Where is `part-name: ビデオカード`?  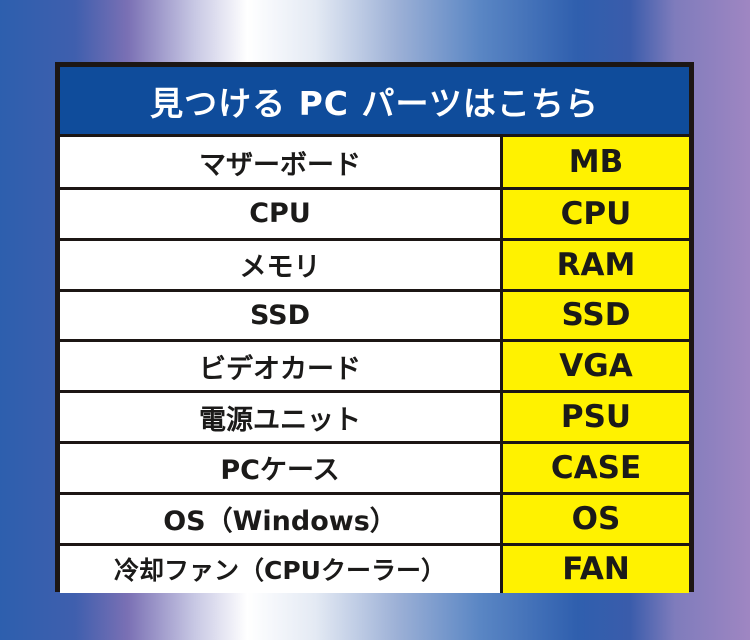 part-name: ビデオカード is located at coordinates (281, 366).